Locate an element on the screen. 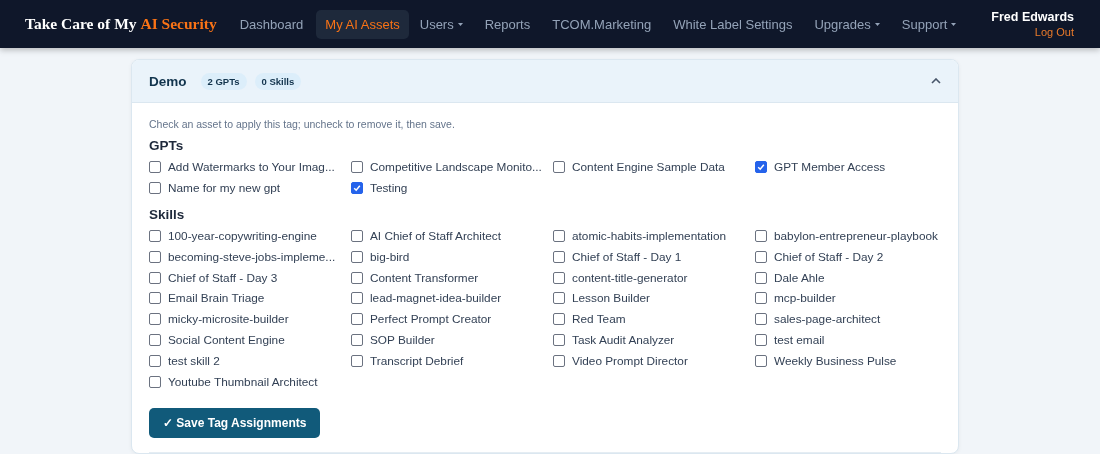  checkbox-label: atomic-habits-implementation is located at coordinates (649, 236).